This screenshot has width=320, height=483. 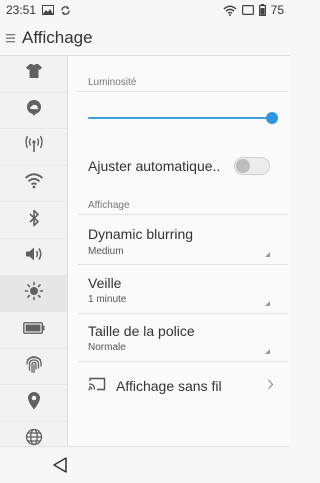 I want to click on sidebar-item-wifi, so click(x=33, y=184).